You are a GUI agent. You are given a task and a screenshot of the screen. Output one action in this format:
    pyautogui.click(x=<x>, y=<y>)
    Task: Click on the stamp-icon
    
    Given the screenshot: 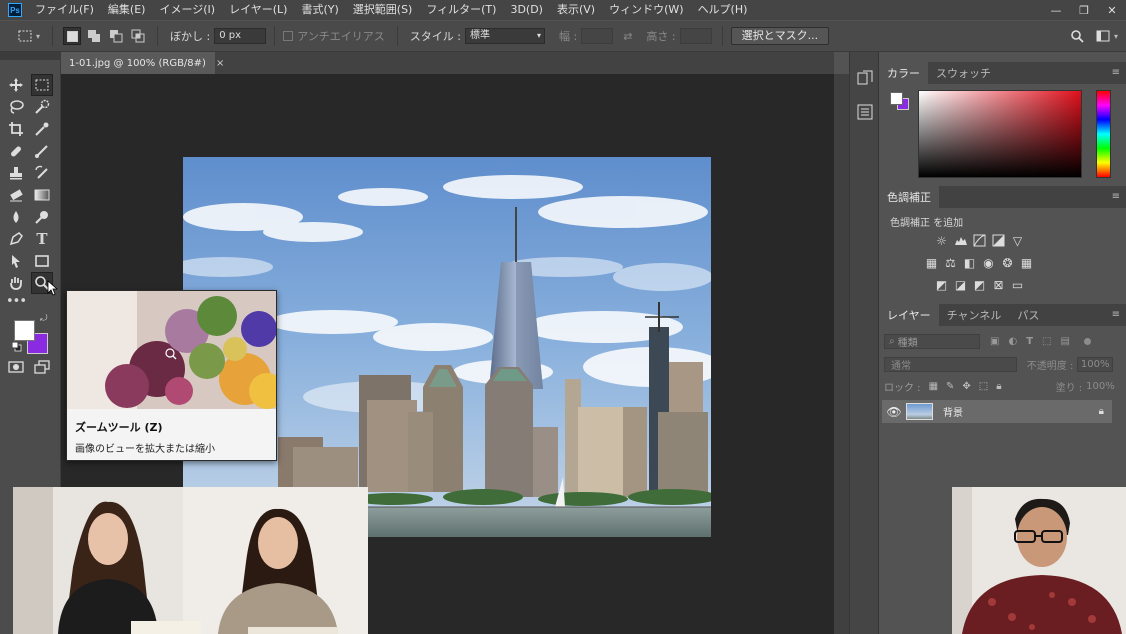 What is the action you would take?
    pyautogui.click(x=16, y=173)
    